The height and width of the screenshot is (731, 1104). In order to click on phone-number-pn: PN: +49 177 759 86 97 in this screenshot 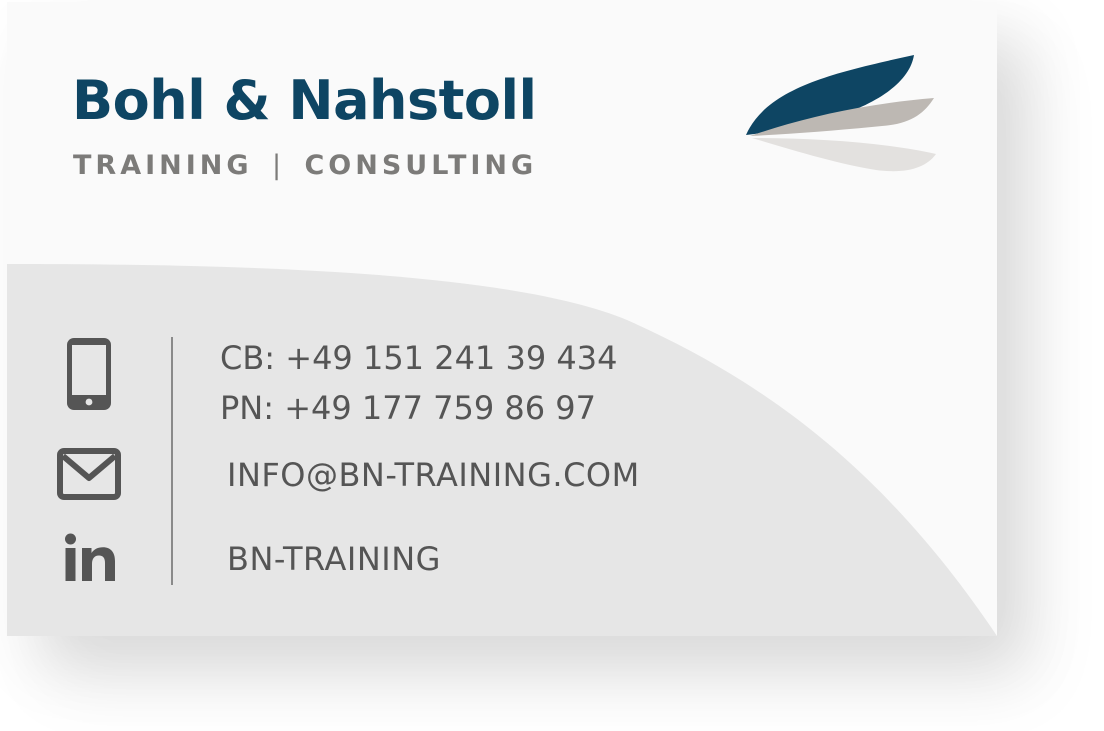, I will do `click(408, 408)`.